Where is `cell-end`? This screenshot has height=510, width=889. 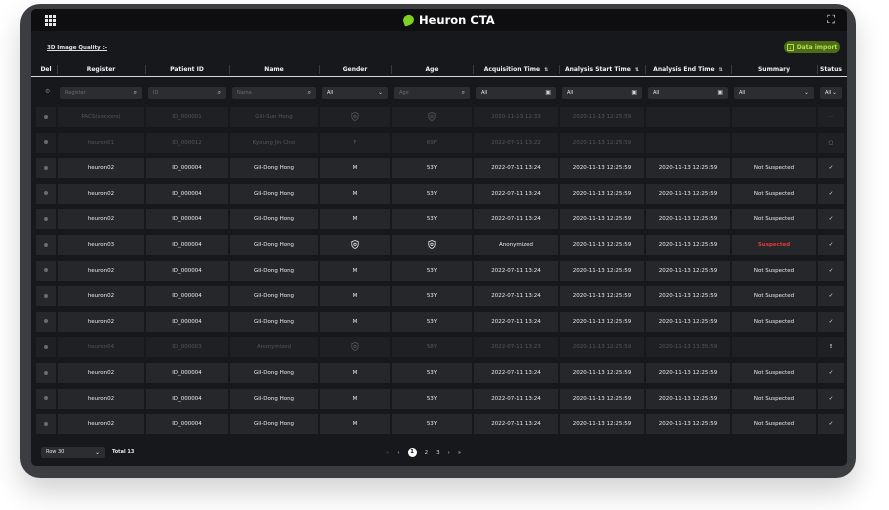 cell-end is located at coordinates (688, 117).